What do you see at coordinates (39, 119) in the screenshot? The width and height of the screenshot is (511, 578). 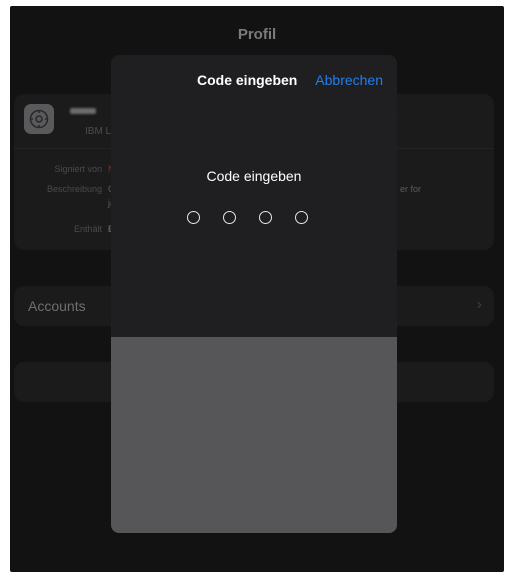 I see `settings-icon` at bounding box center [39, 119].